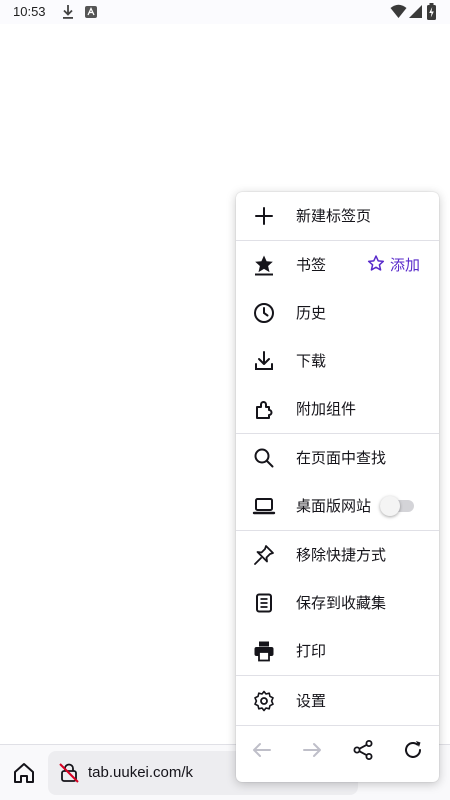 Image resolution: width=450 pixels, height=800 pixels. What do you see at coordinates (225, 12) in the screenshot?
I see `status-bar: 10:53` at bounding box center [225, 12].